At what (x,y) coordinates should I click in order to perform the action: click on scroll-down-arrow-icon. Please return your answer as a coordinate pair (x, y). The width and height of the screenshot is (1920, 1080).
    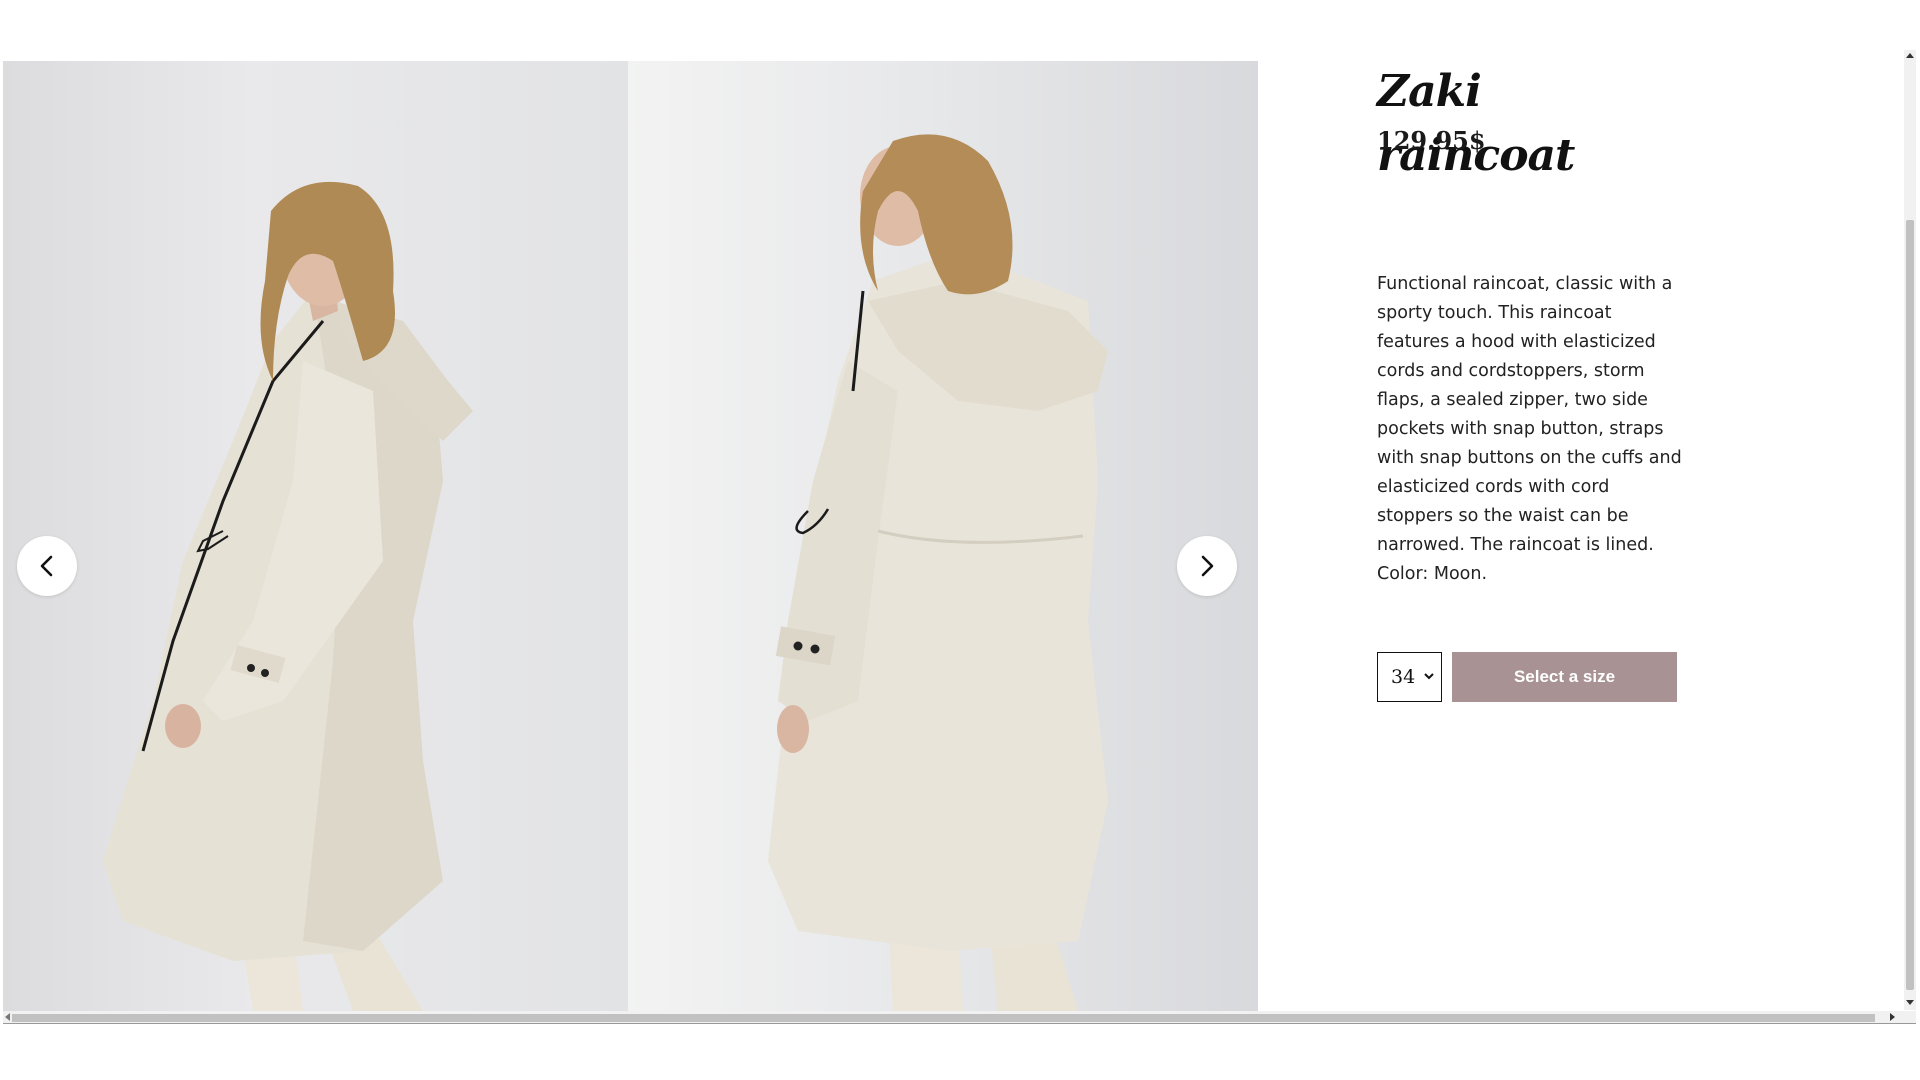
    Looking at the image, I should click on (1910, 1002).